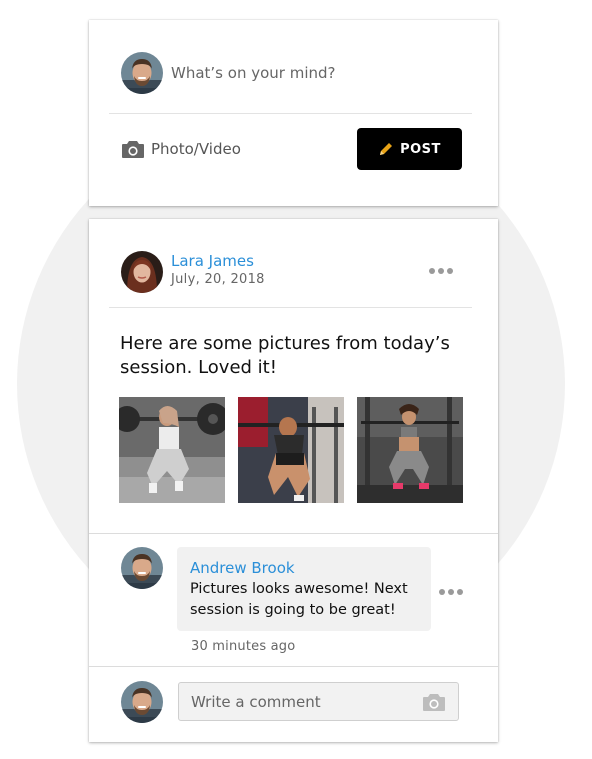 This screenshot has height=759, width=592. What do you see at coordinates (242, 568) in the screenshot?
I see `comment-author-link: Andrew Brook` at bounding box center [242, 568].